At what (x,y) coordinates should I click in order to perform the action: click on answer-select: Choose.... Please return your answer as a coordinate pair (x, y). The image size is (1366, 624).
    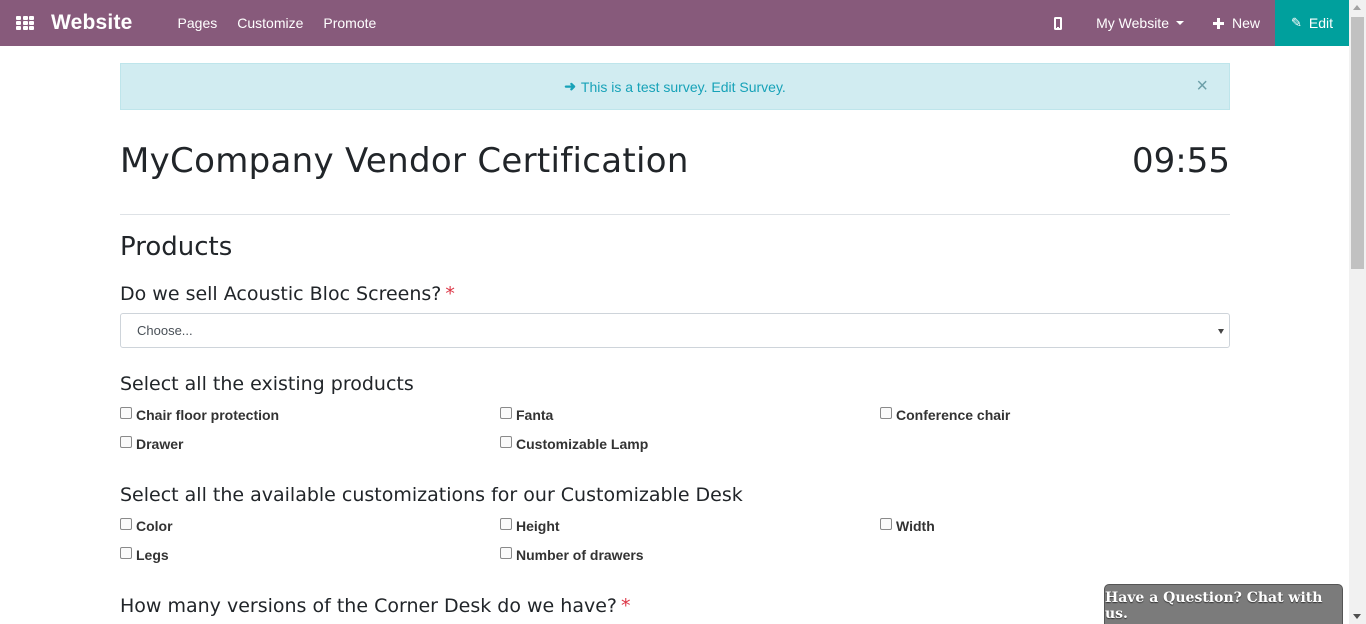
    Looking at the image, I should click on (675, 330).